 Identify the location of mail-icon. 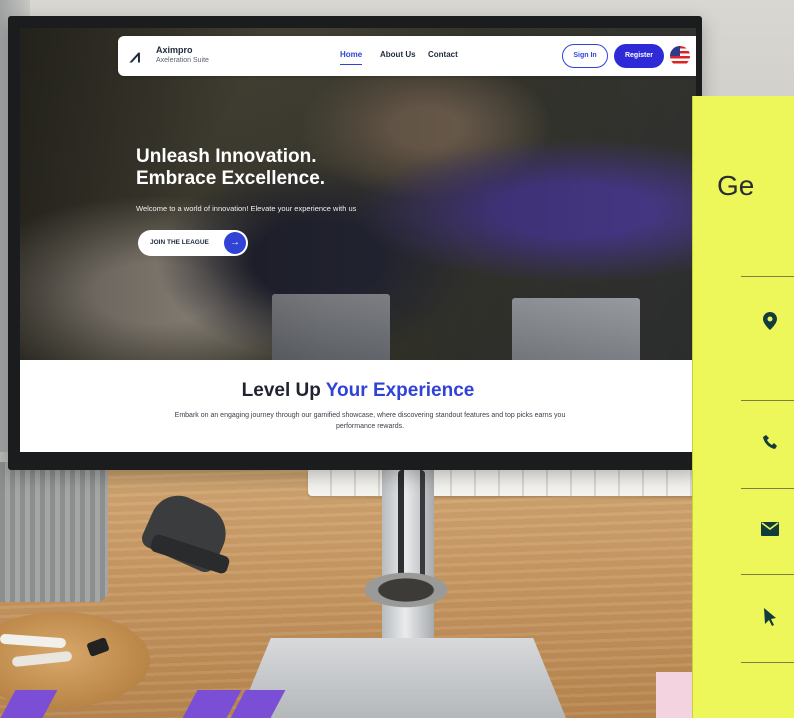
(770, 531).